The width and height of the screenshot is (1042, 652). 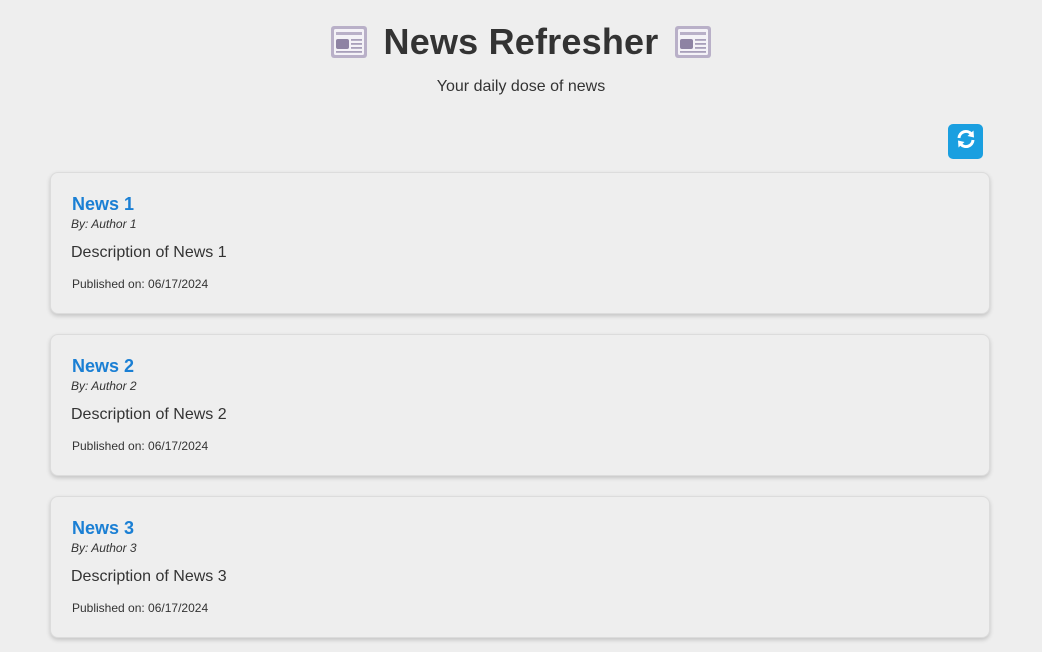 I want to click on news-title-link: News 3, so click(x=520, y=528).